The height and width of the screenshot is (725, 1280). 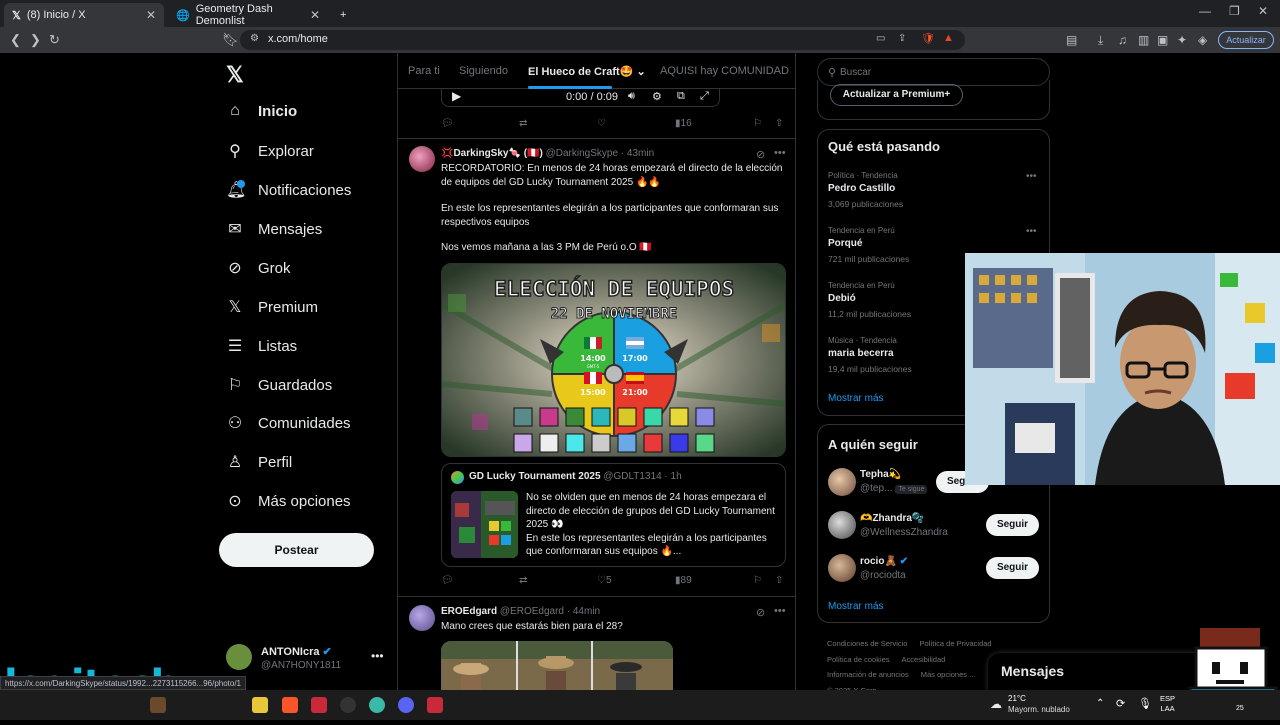 What do you see at coordinates (1182, 40) in the screenshot?
I see `leo-ai-icon: ✦` at bounding box center [1182, 40].